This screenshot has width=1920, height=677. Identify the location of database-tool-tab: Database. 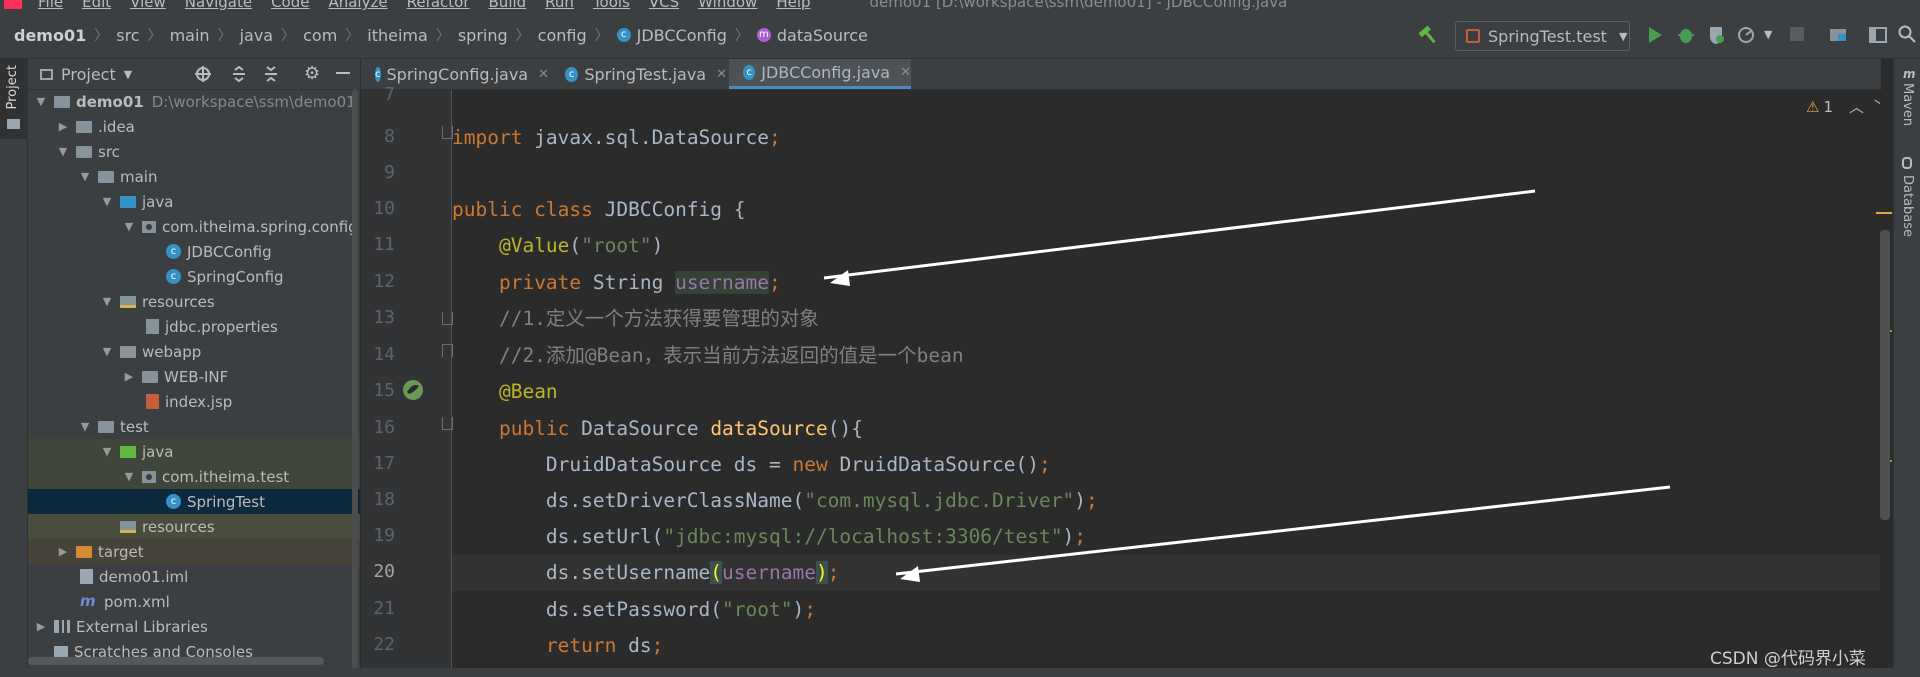
(1907, 206).